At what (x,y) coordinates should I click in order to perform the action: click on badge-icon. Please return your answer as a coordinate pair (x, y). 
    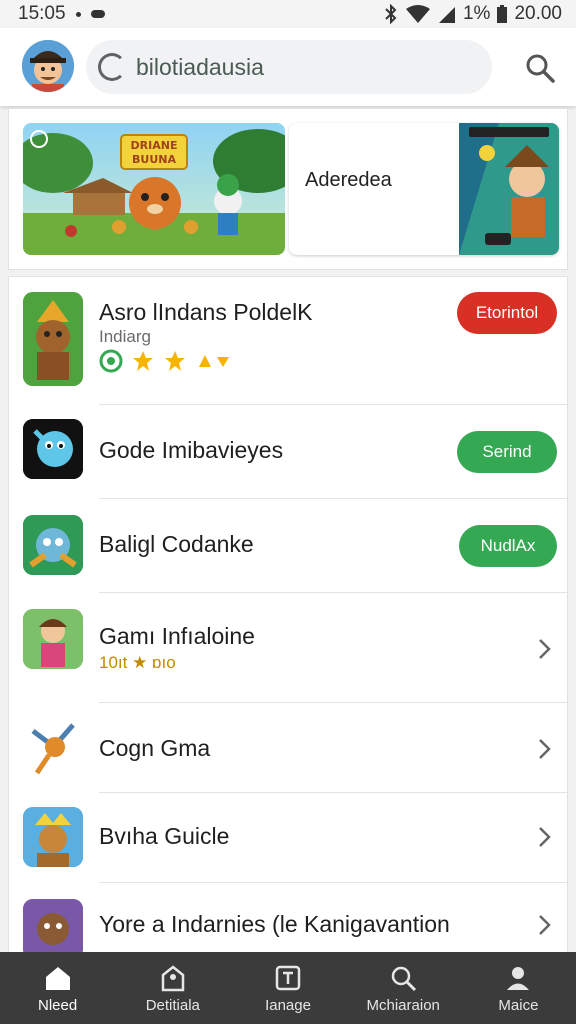
    Looking at the image, I should click on (111, 361).